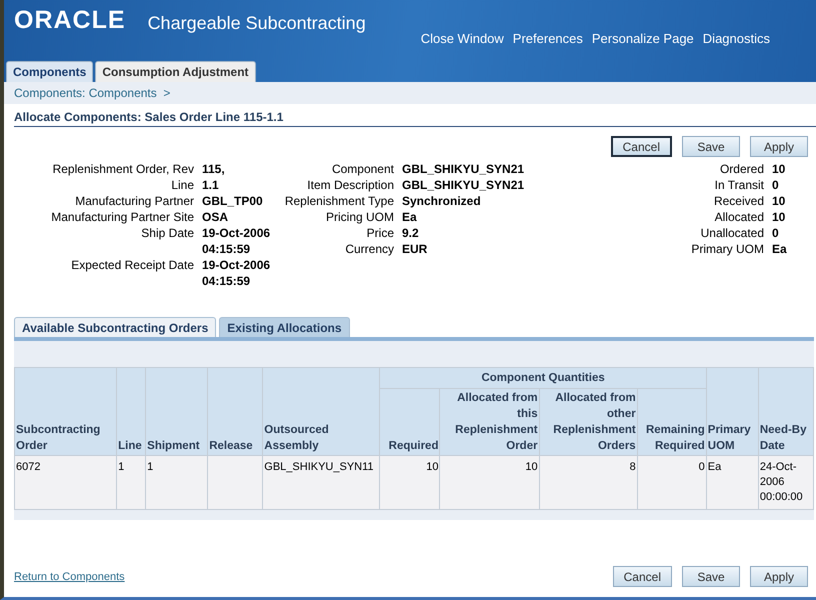 This screenshot has width=816, height=600. What do you see at coordinates (643, 38) in the screenshot?
I see `global-link: Personalize Page` at bounding box center [643, 38].